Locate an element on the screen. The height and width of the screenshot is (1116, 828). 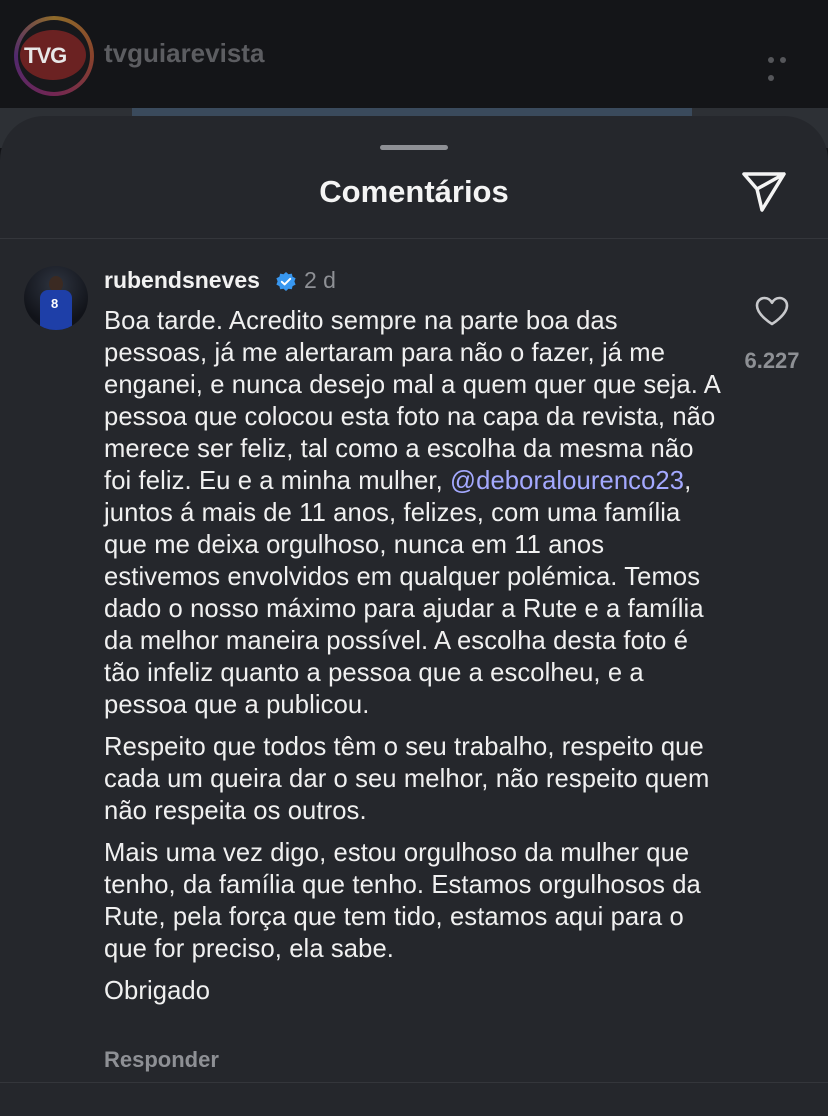
comment-username: rubendsneves is located at coordinates (182, 280).